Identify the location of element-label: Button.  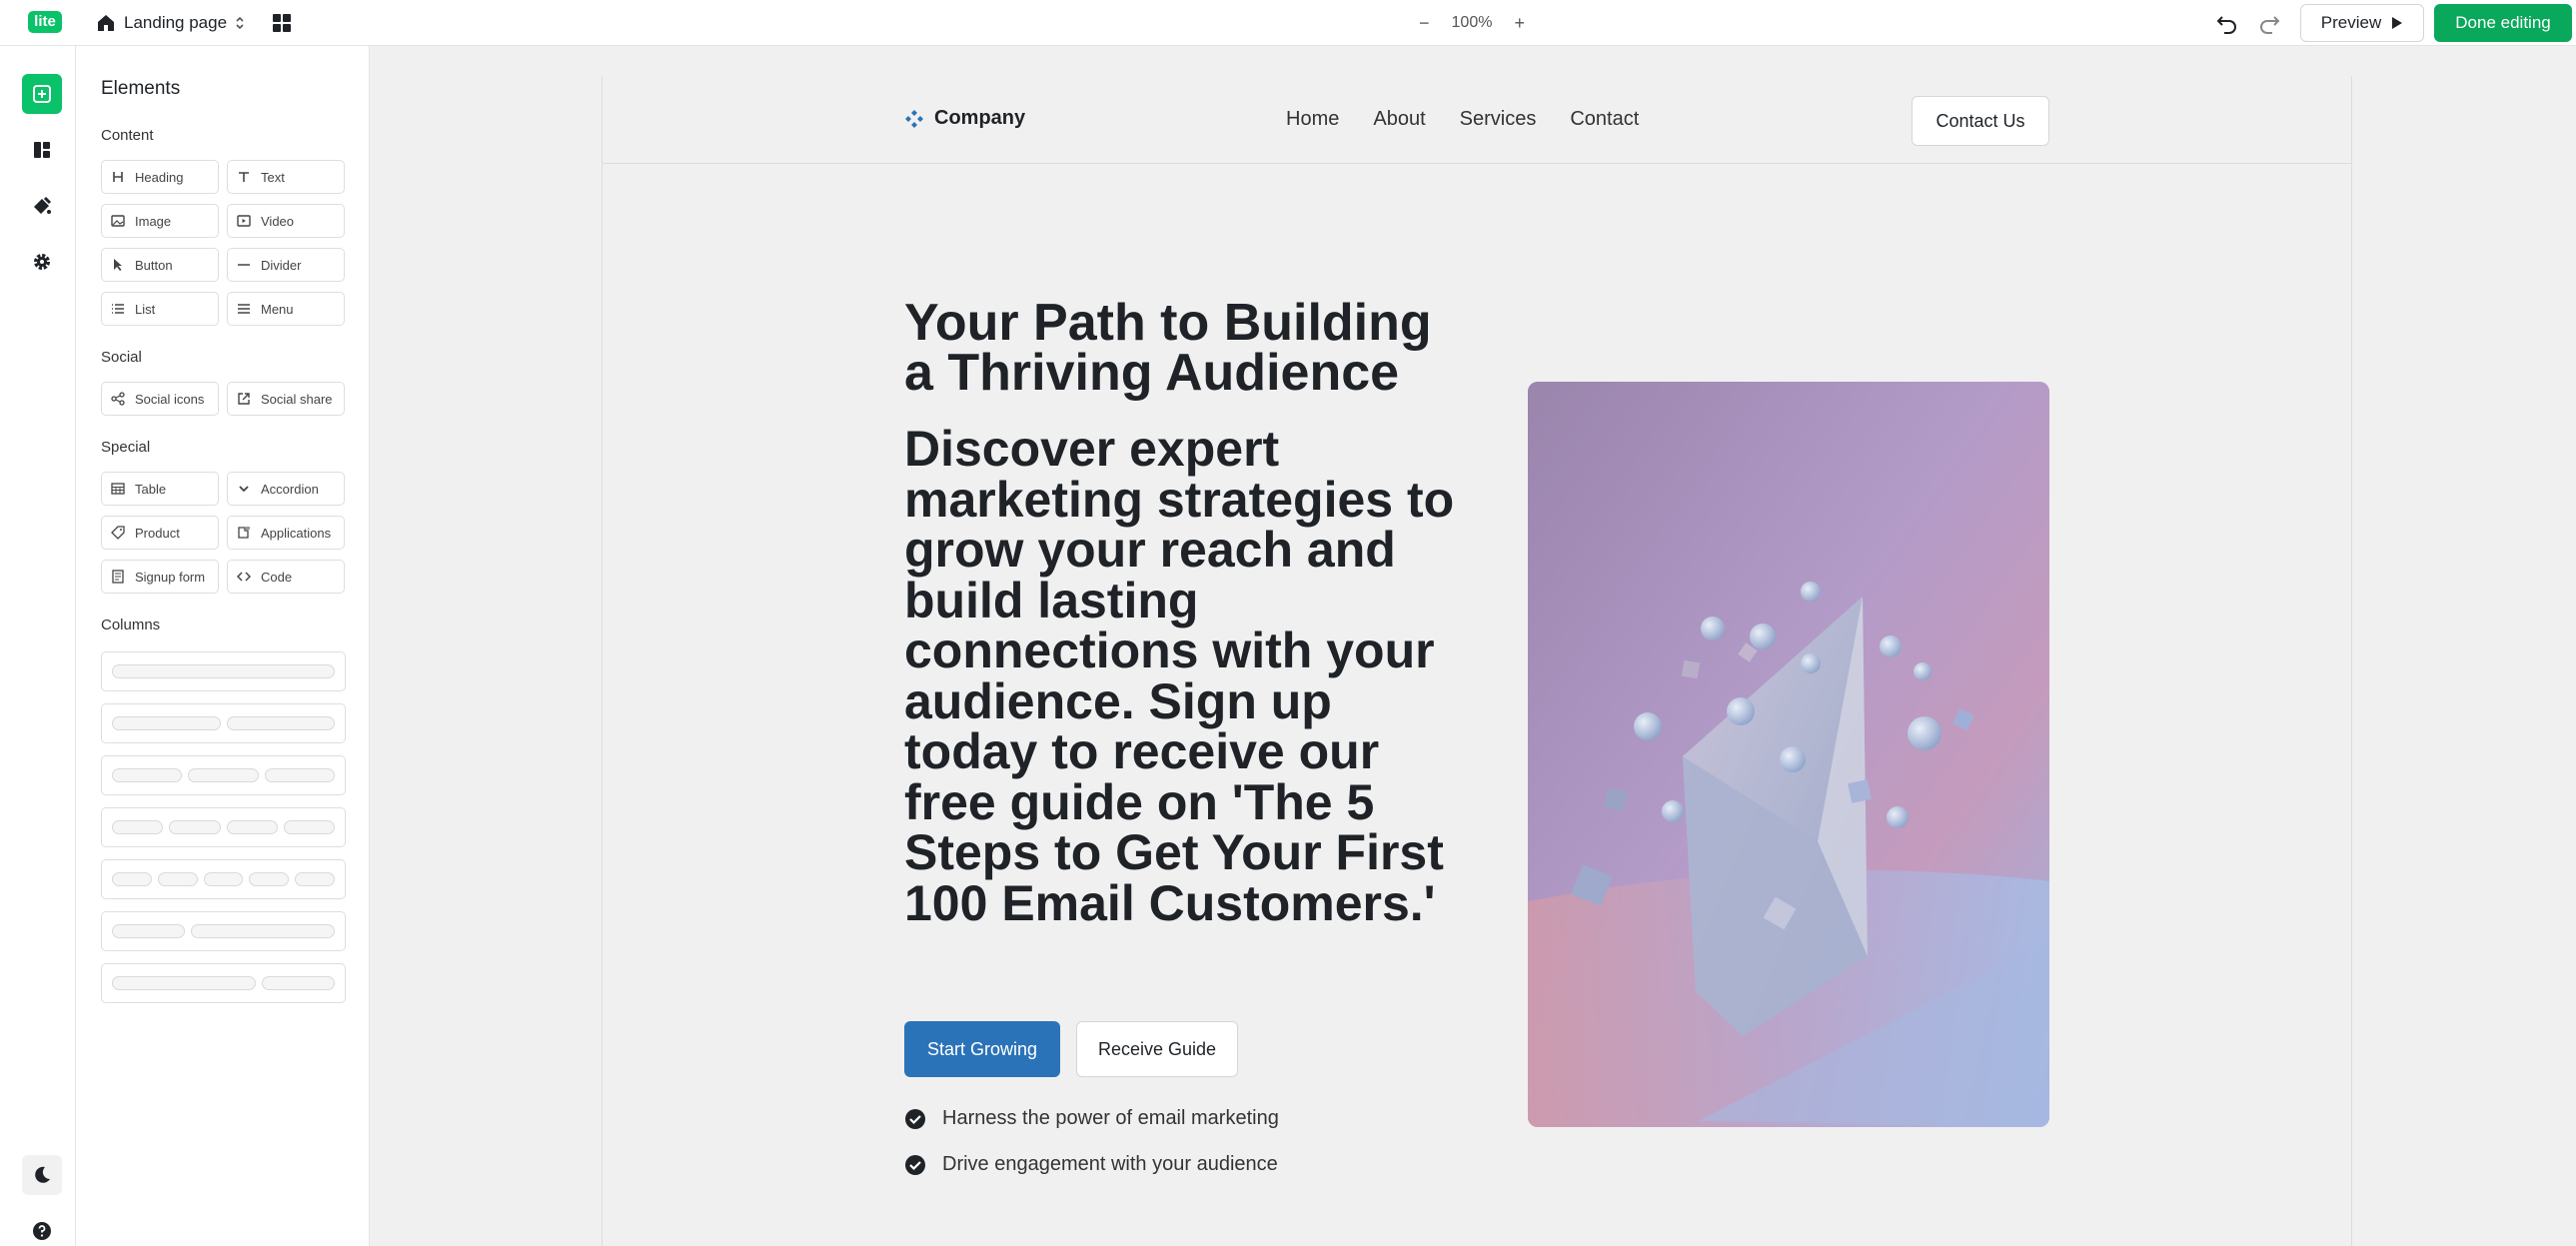
(154, 265).